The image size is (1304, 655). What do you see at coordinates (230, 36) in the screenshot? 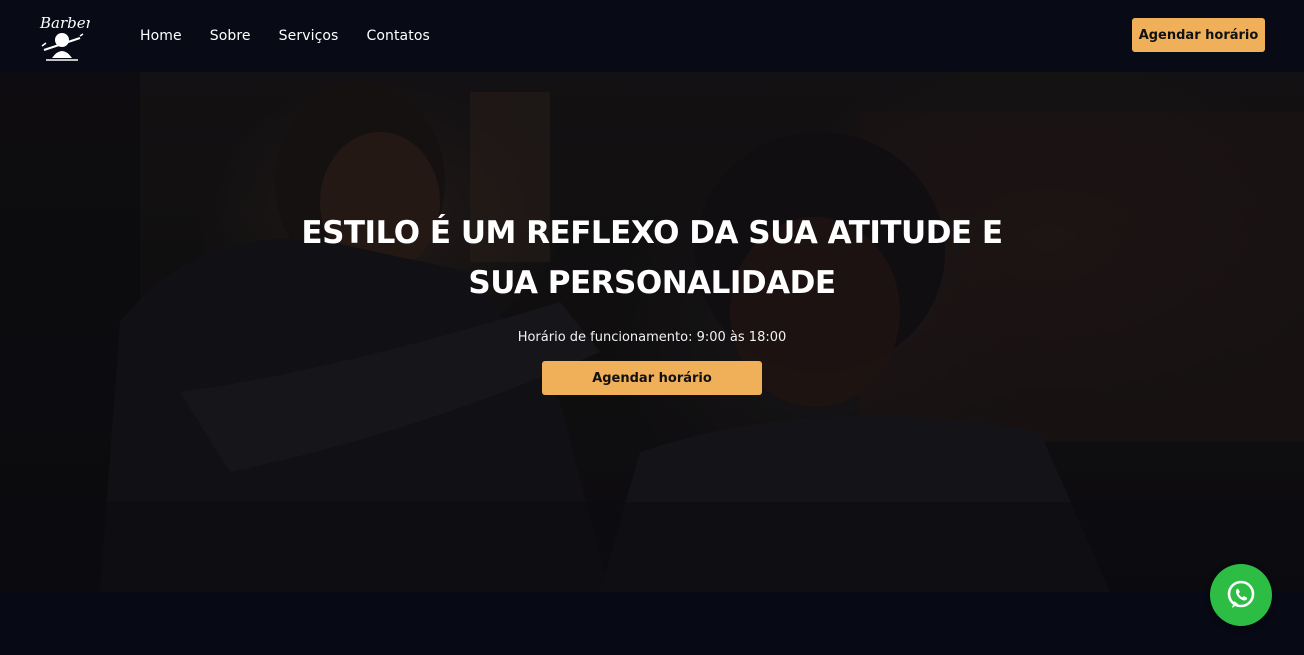
I see `nav-link-sobre: Sobre` at bounding box center [230, 36].